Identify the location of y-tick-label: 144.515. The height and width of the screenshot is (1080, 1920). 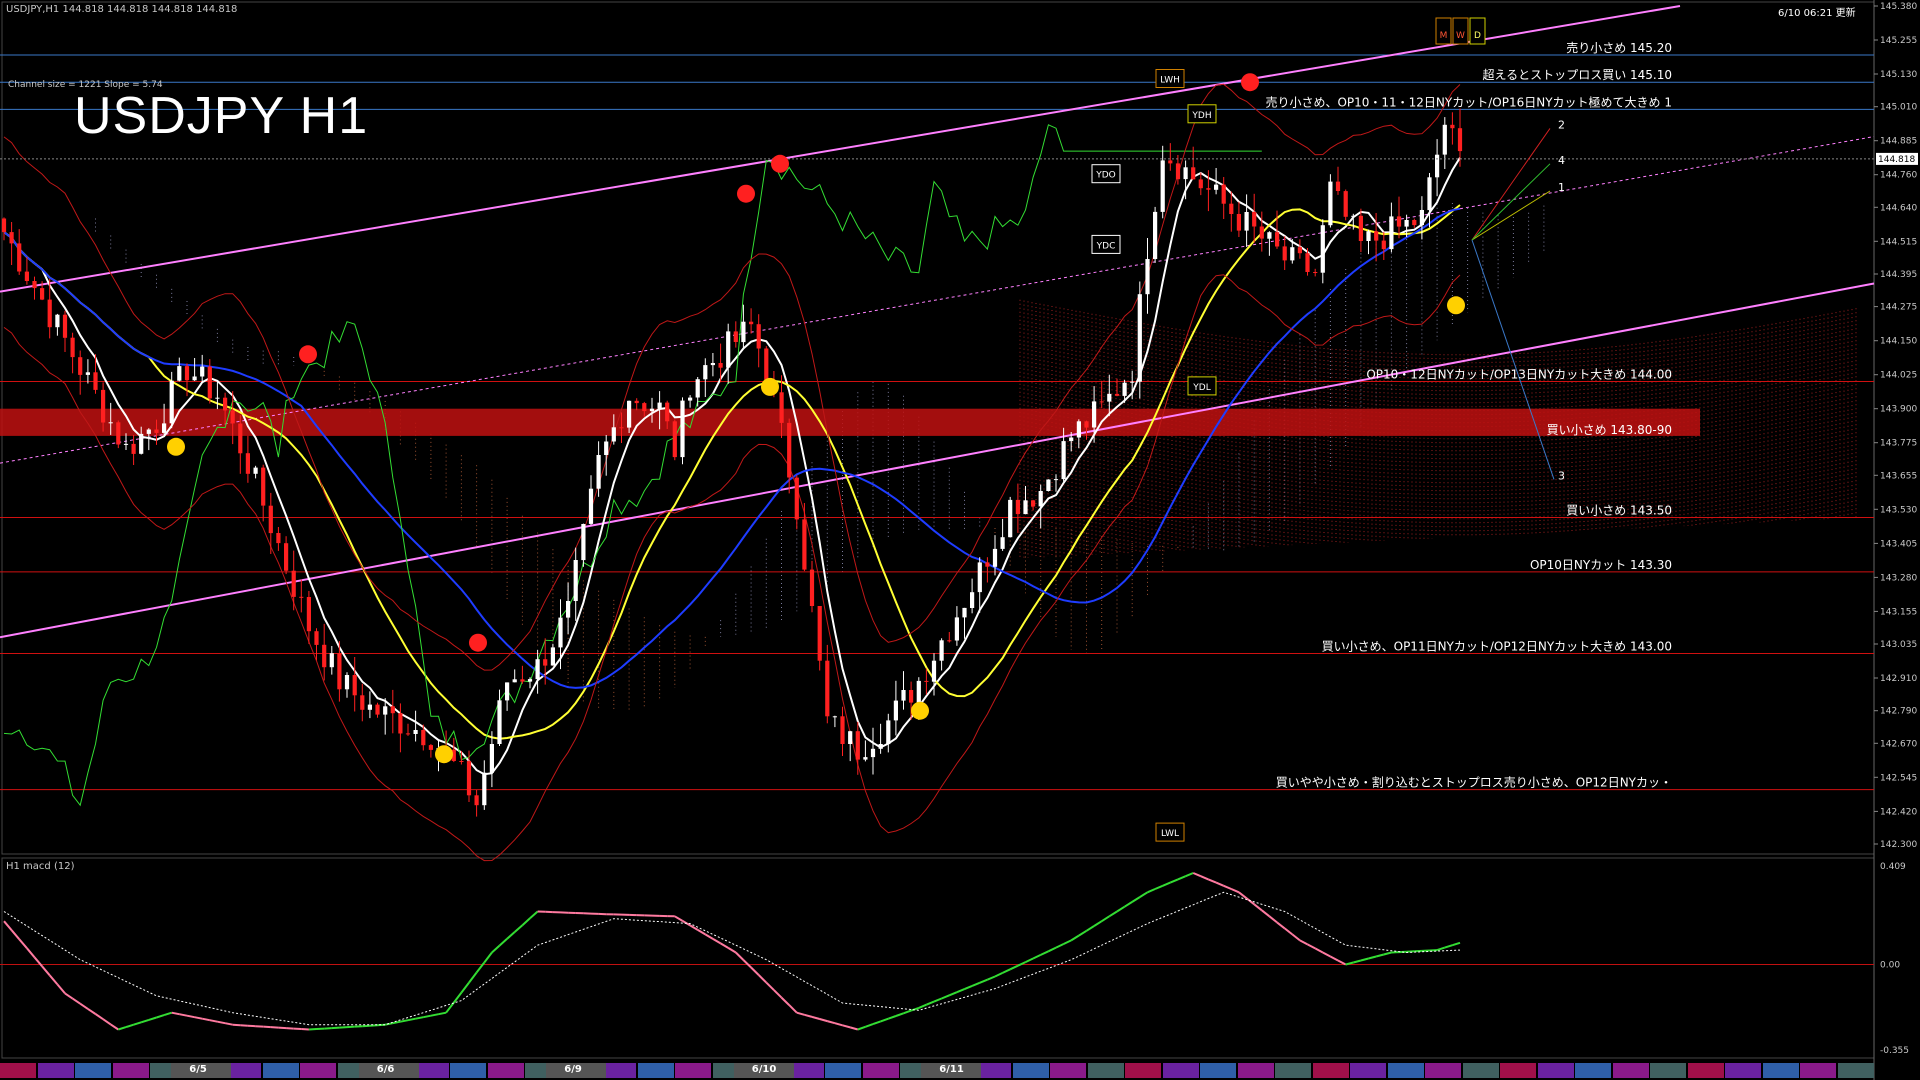
(1898, 242).